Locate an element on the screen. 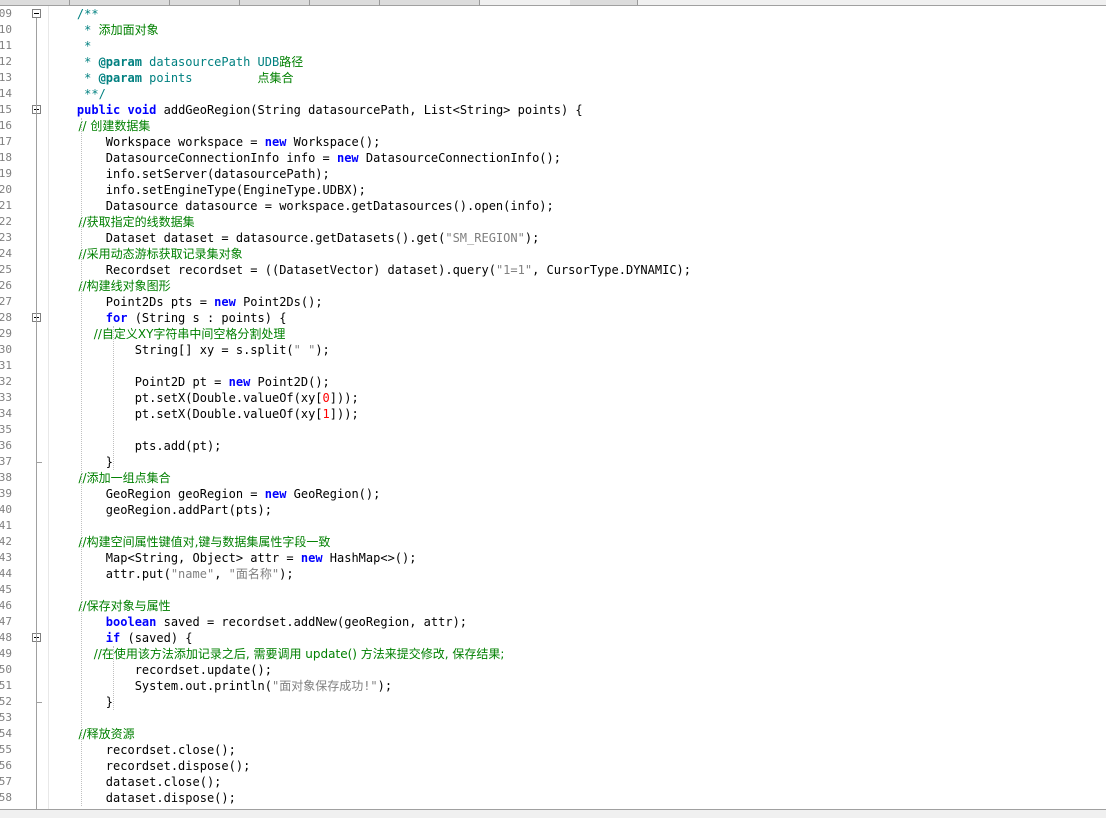 This screenshot has height=818, width=1106. code-text: //构建线对象图形 is located at coordinates (109, 286).